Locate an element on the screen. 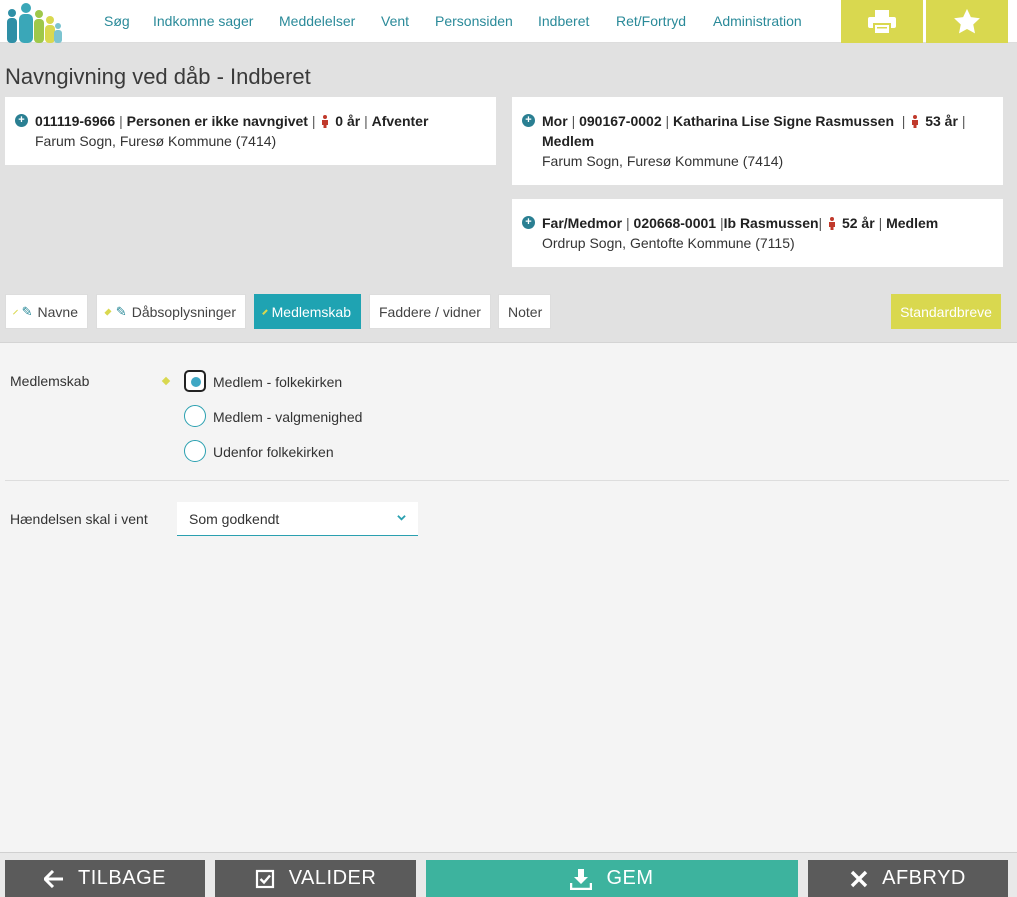 This screenshot has width=1017, height=897. father-name: Ib Rasmussen is located at coordinates (771, 223).